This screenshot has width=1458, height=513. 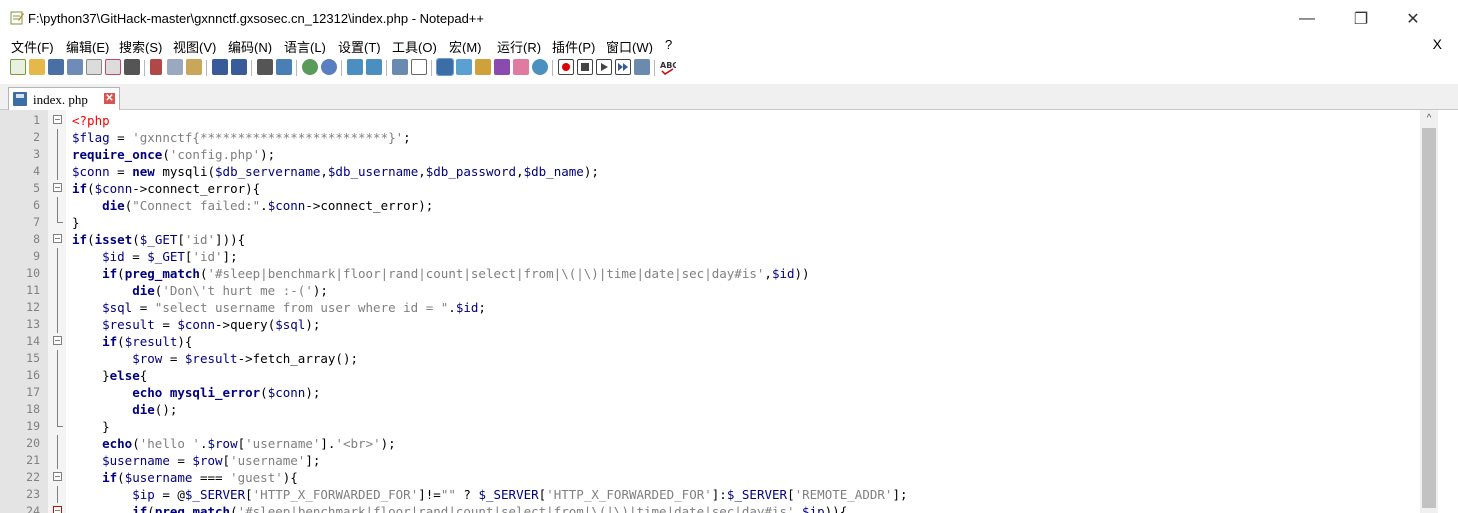 I want to click on record-macro-icon, so click(x=566, y=67).